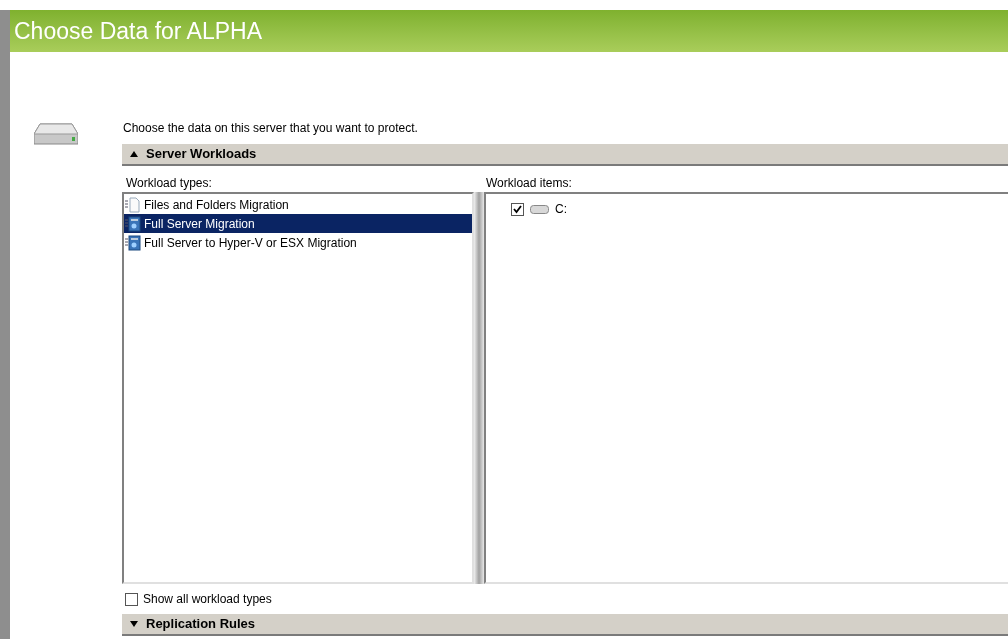 The image size is (1008, 639). Describe the element at coordinates (133, 204) in the screenshot. I see `document-icon` at that location.